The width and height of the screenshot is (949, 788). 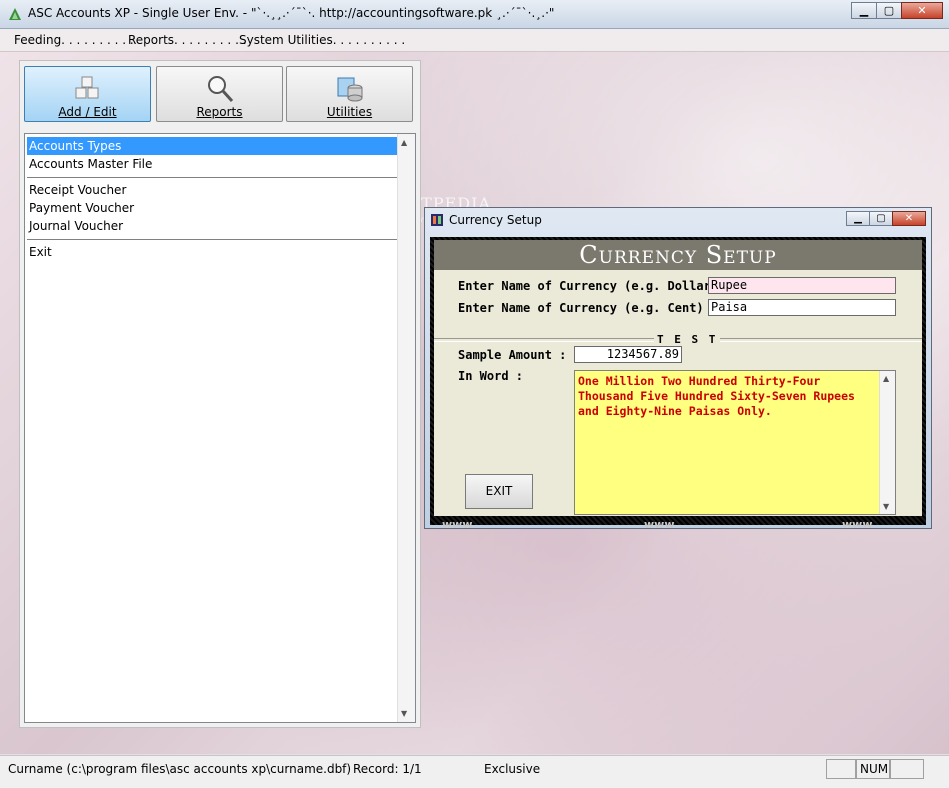 What do you see at coordinates (87, 112) in the screenshot?
I see `add-edit-label: Add / Edit` at bounding box center [87, 112].